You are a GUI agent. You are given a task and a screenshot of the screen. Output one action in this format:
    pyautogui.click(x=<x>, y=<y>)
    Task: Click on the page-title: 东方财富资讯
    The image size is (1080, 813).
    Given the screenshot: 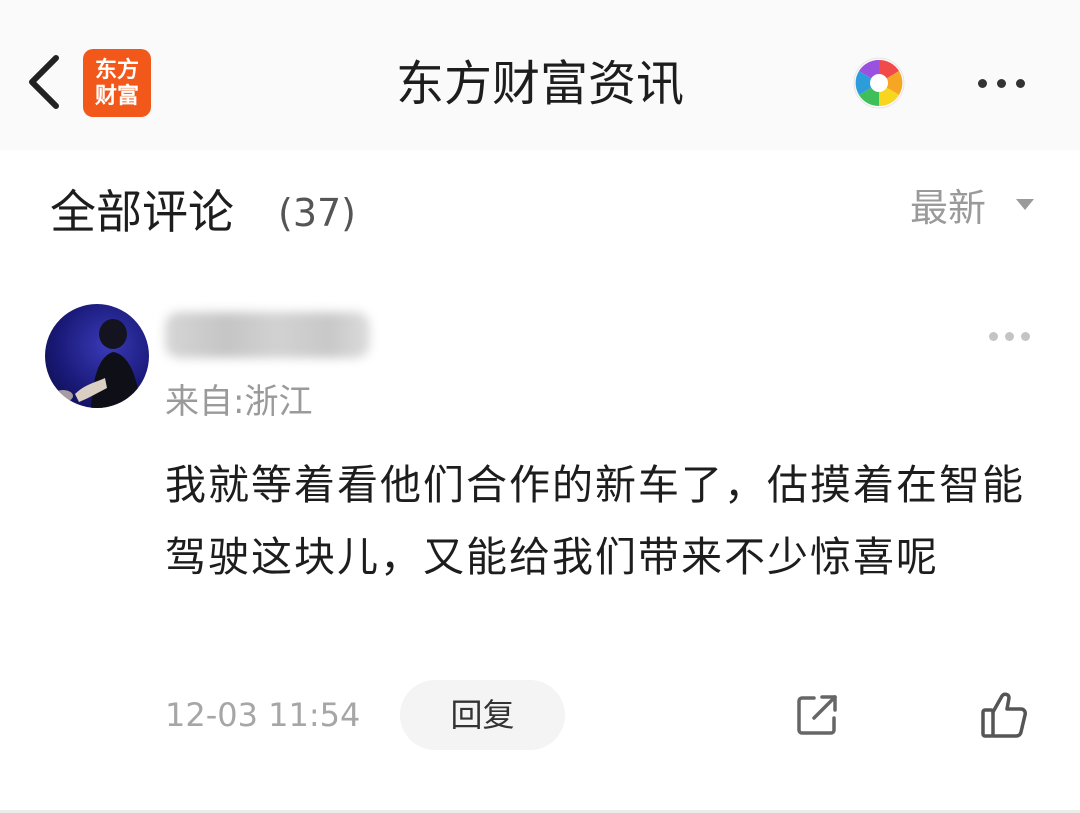 What is the action you would take?
    pyautogui.click(x=539, y=84)
    